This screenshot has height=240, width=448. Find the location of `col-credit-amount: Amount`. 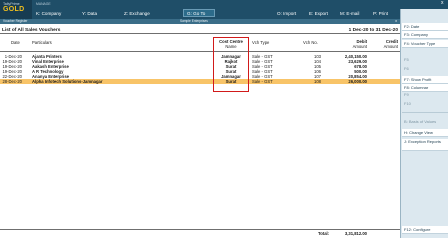

col-credit-amount: Amount is located at coordinates (390, 46).